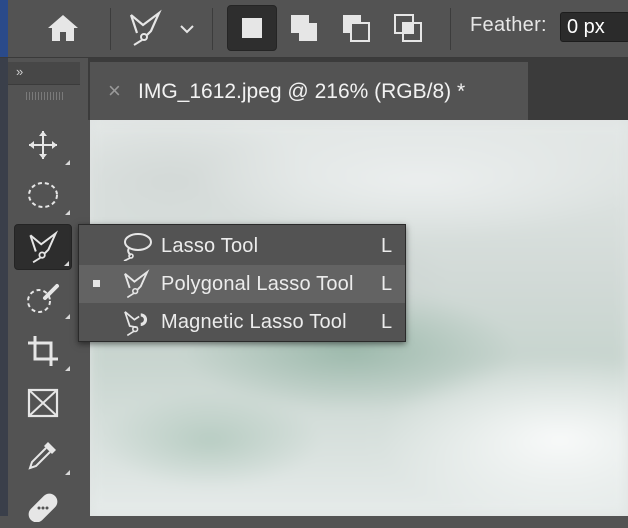  I want to click on chevron-down-icon, so click(187, 29).